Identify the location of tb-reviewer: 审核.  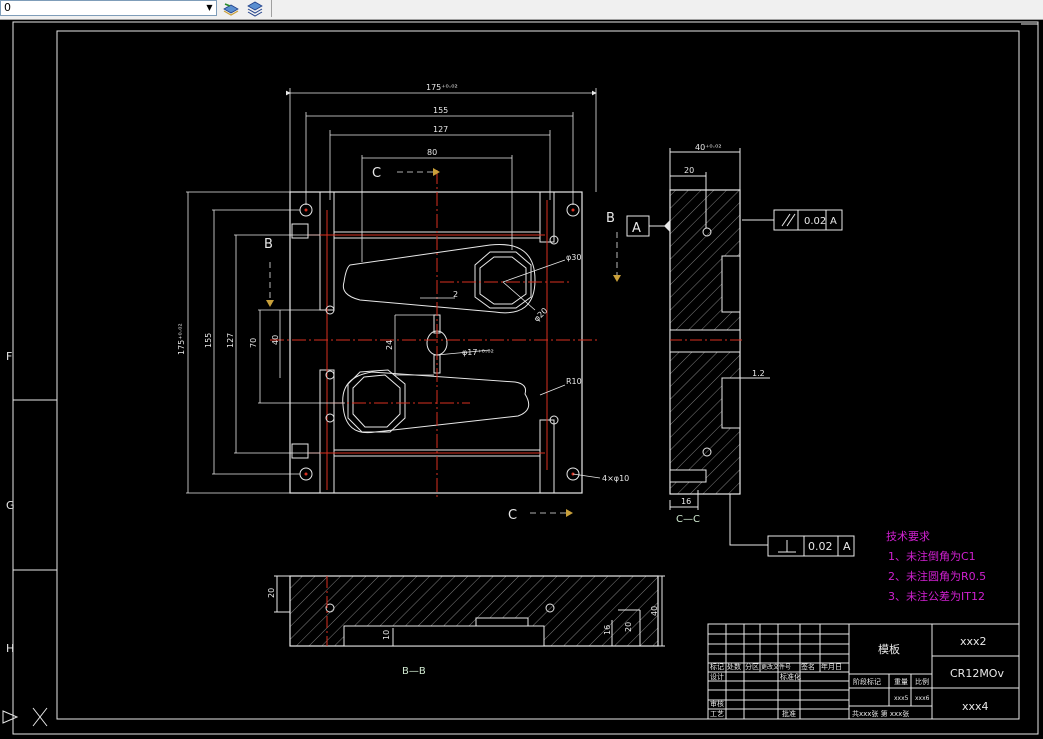
(717, 703).